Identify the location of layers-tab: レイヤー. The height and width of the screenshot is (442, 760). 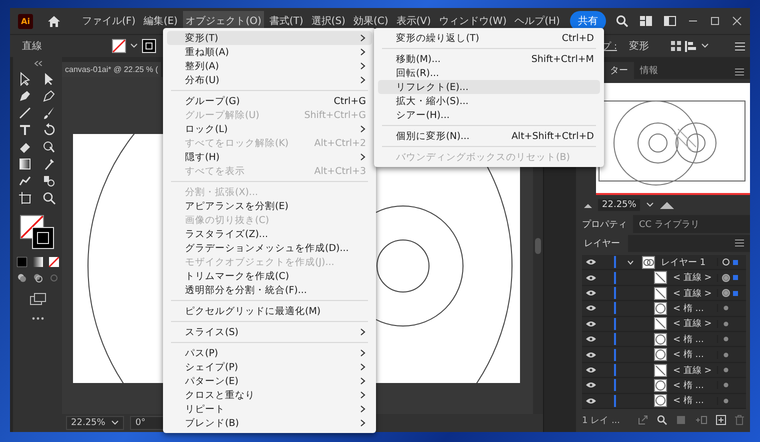
(602, 243).